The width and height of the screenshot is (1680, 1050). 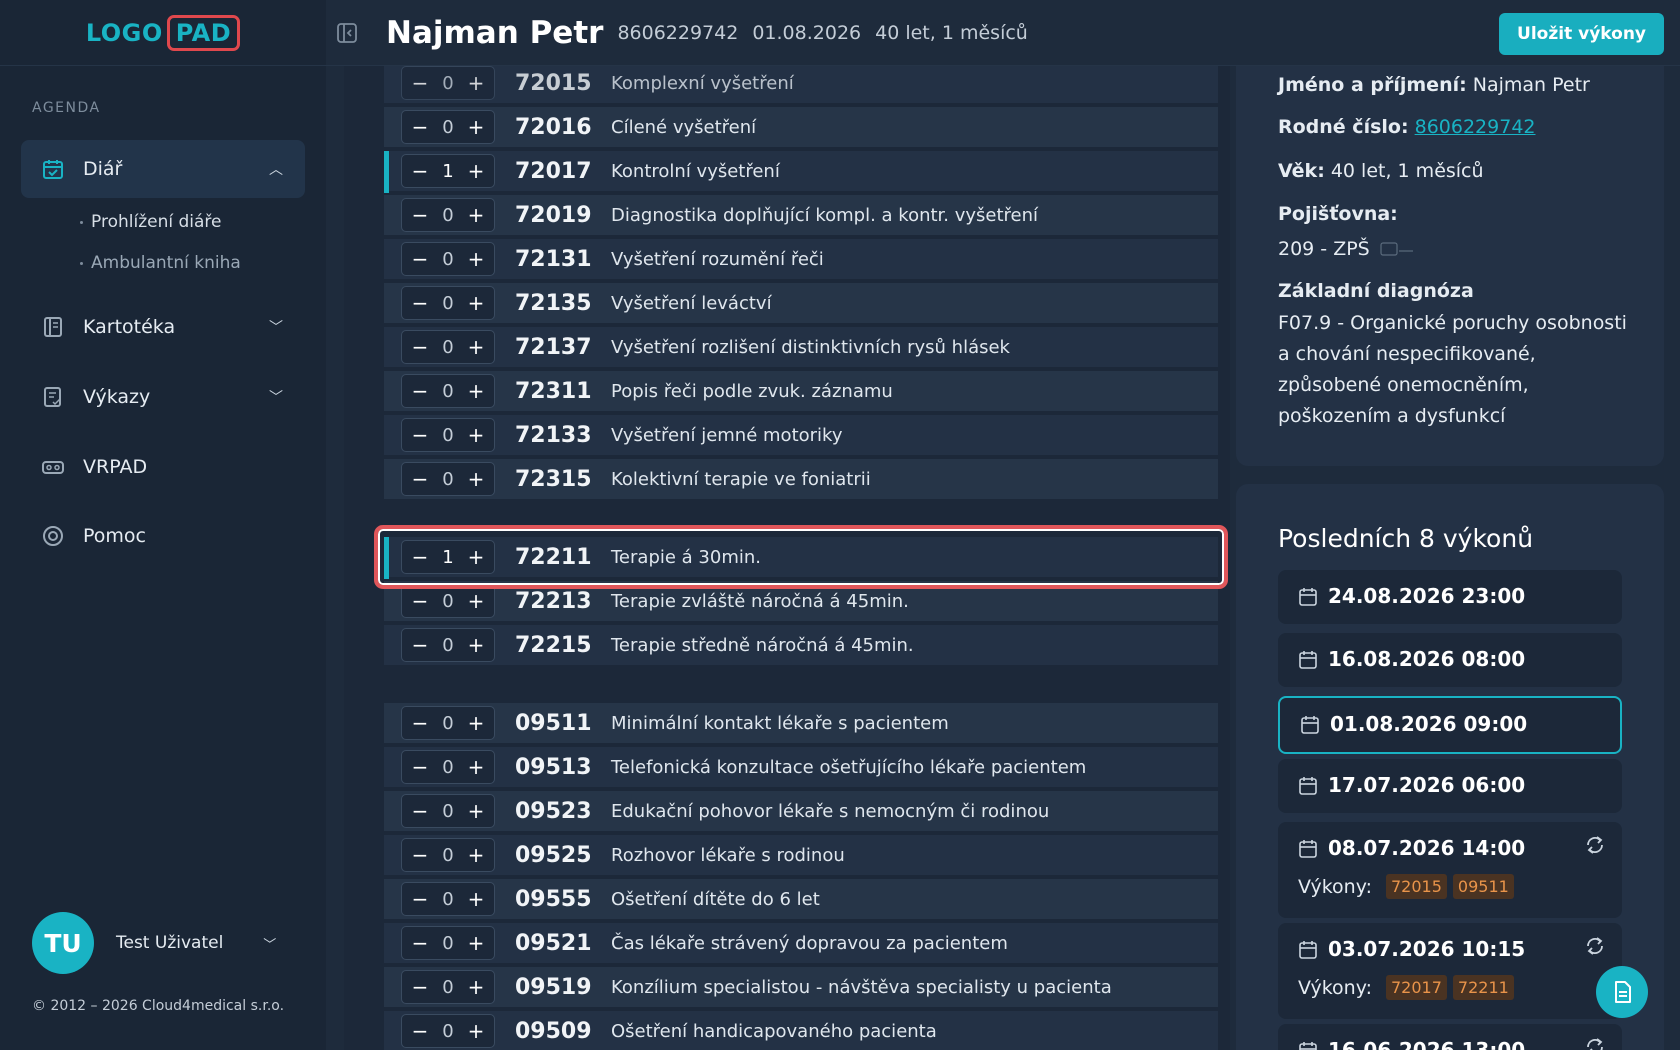 I want to click on visit-card: 01.08.2026 09:00, so click(x=1450, y=725).